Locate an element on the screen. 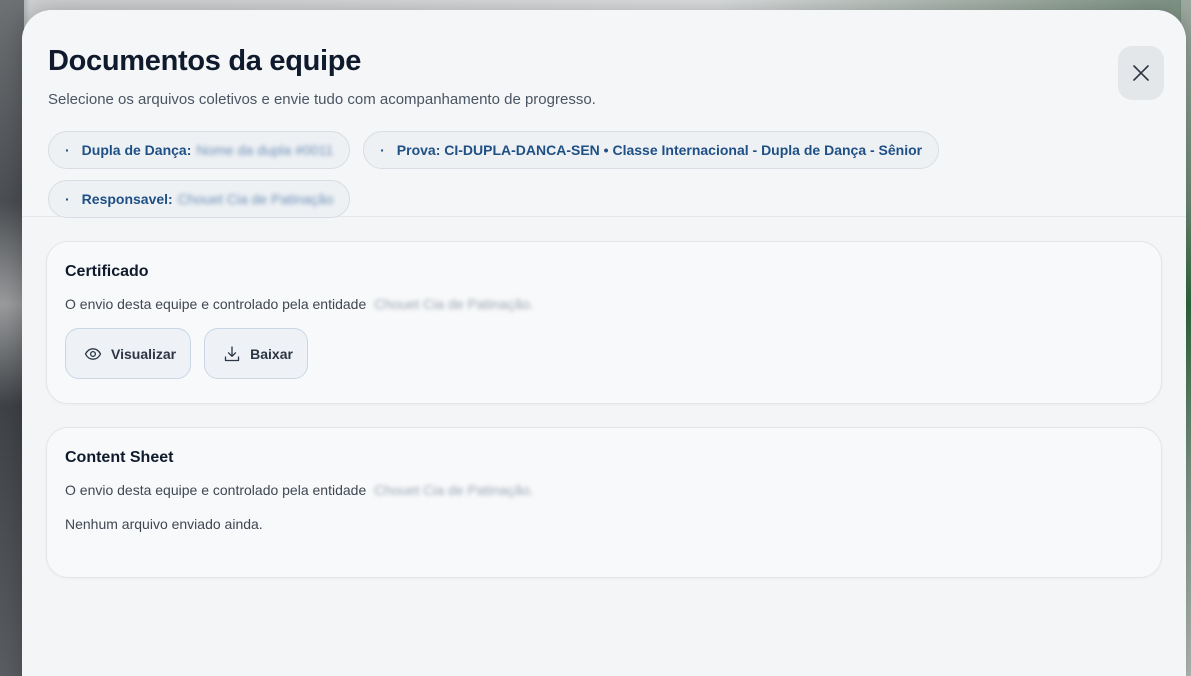  chip-responsavel-label: Responsavel: is located at coordinates (127, 199).